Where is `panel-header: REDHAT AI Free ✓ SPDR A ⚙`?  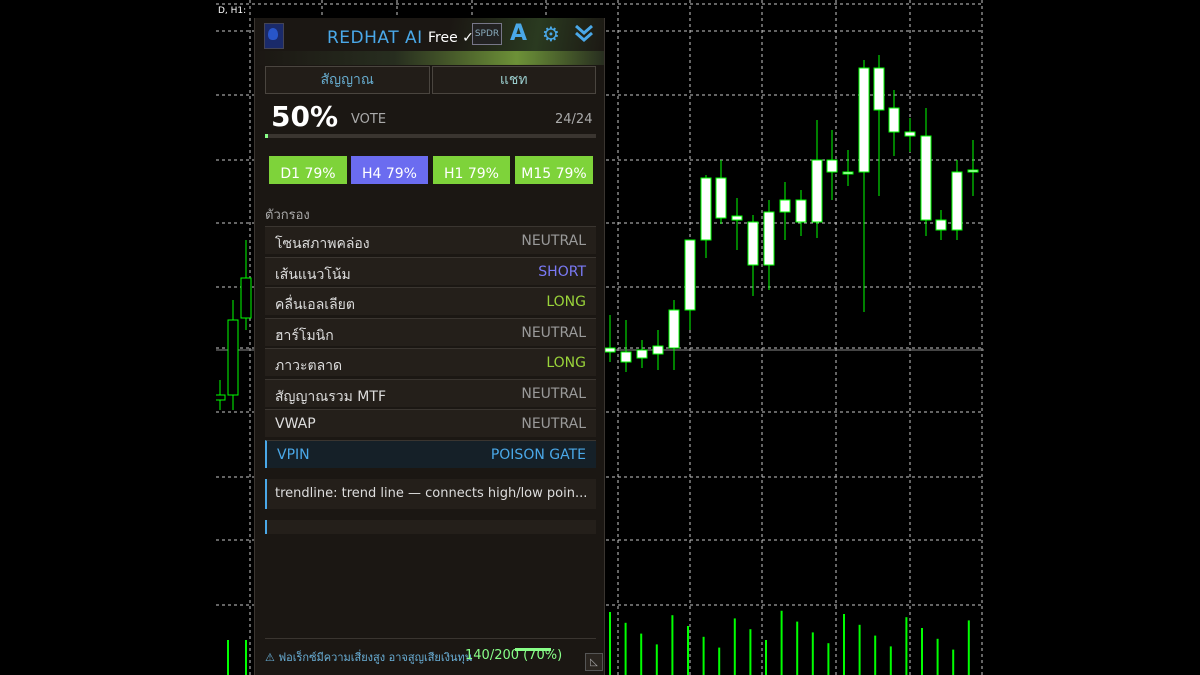
panel-header: REDHAT AI Free ✓ SPDR A ⚙ is located at coordinates (429, 41).